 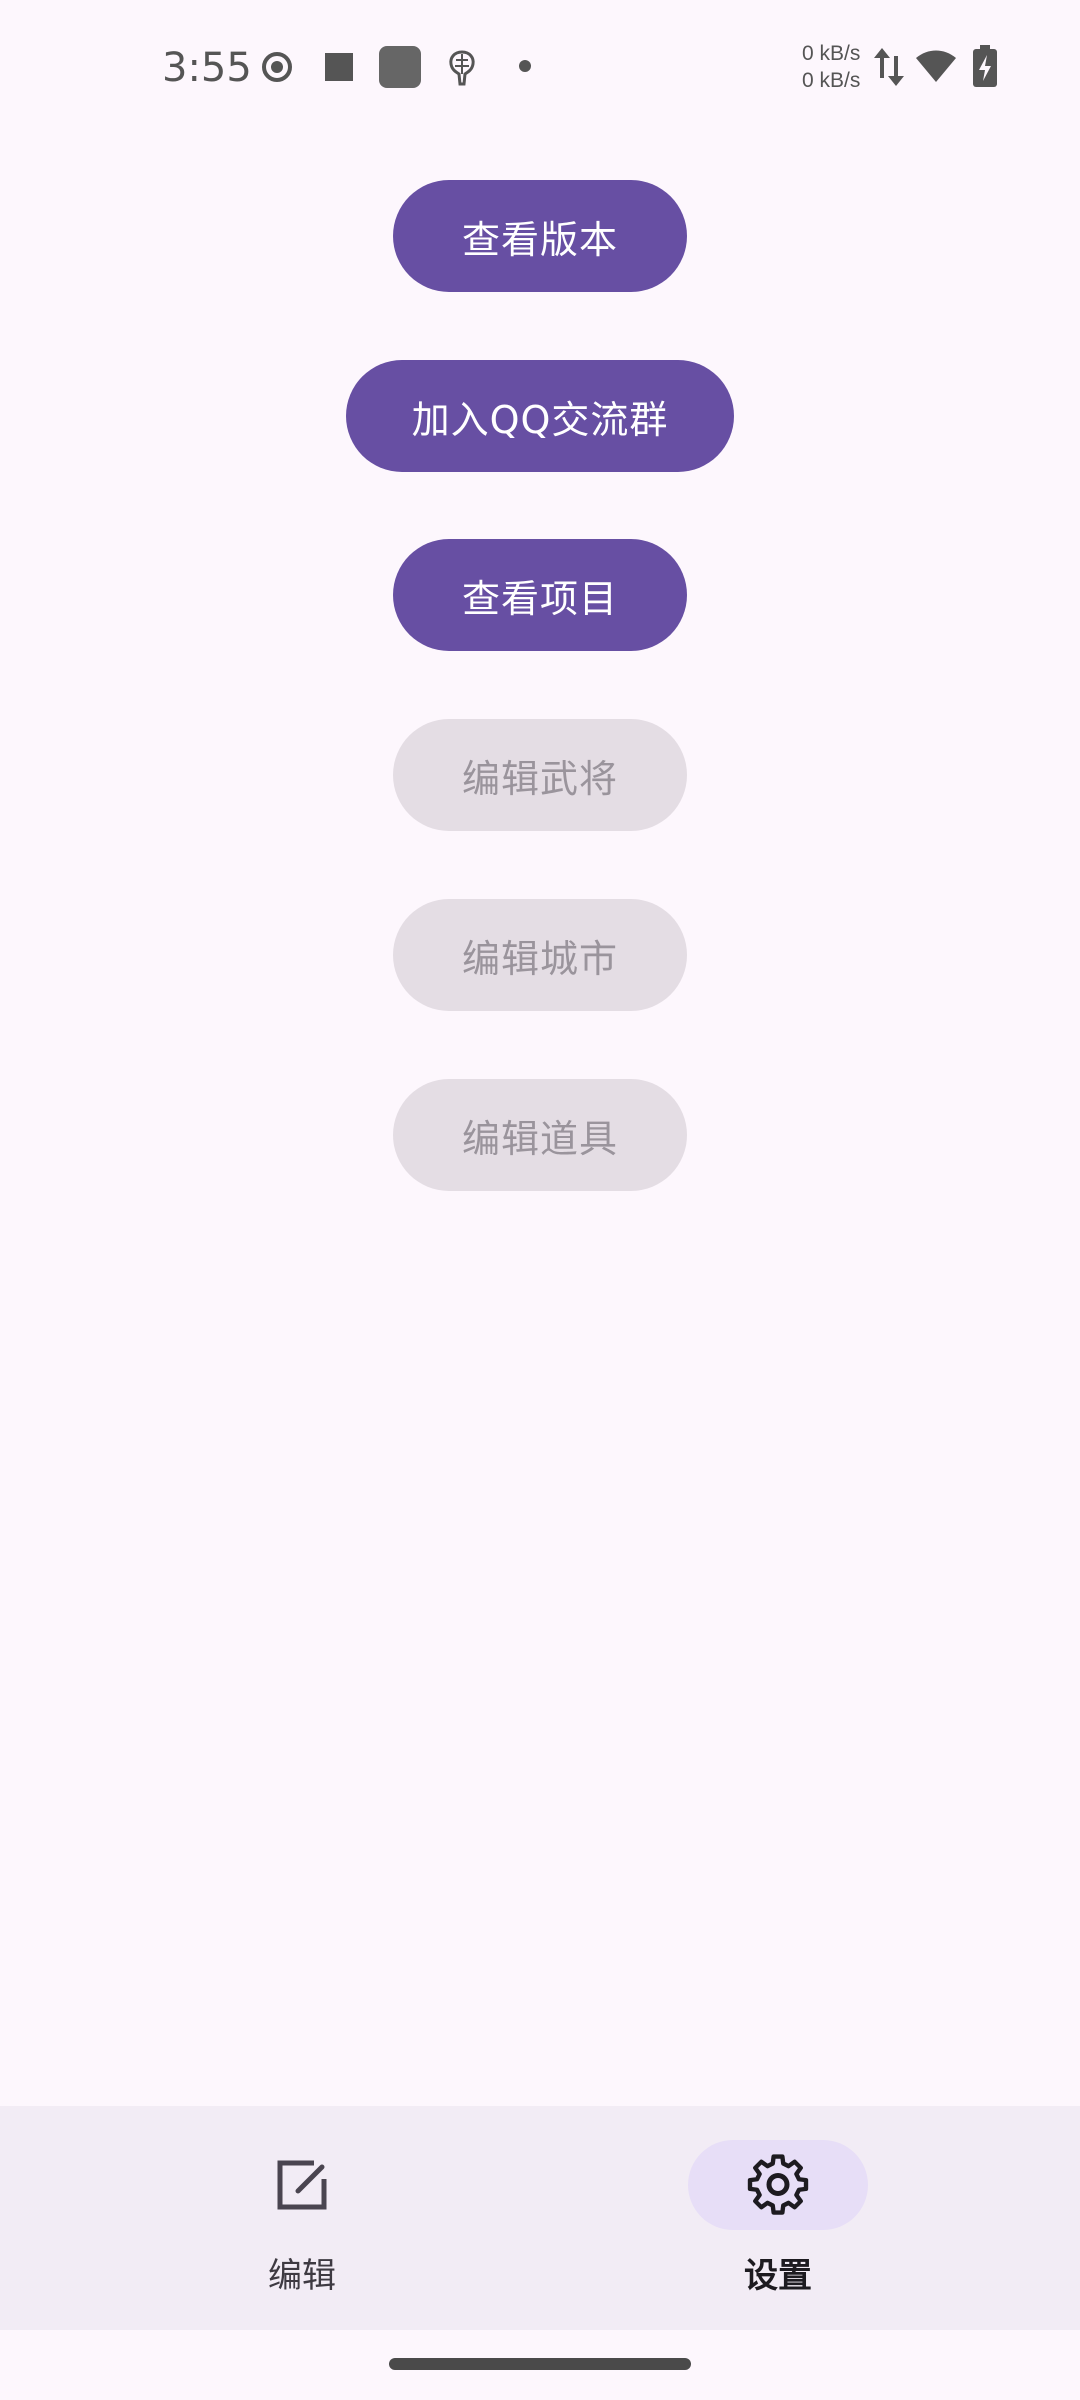 I want to click on data-arrows-icon, so click(x=889, y=67).